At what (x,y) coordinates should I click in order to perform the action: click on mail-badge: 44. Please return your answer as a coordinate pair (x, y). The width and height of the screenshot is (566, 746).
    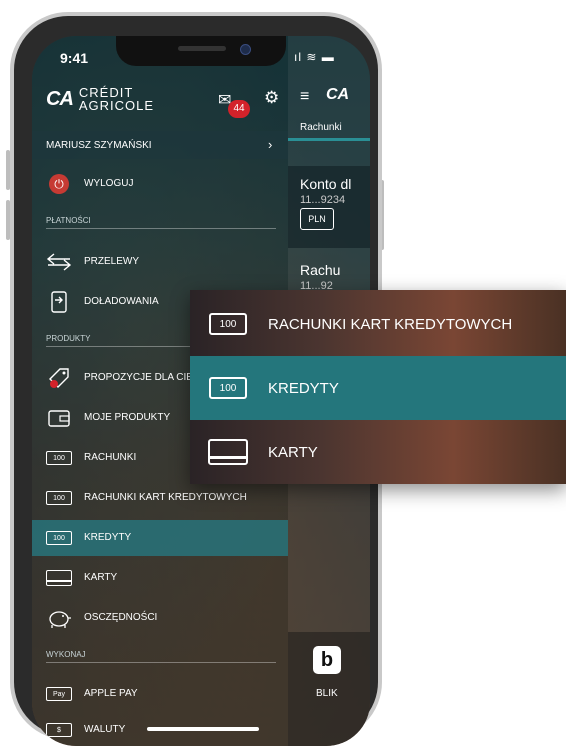
    Looking at the image, I should click on (239, 109).